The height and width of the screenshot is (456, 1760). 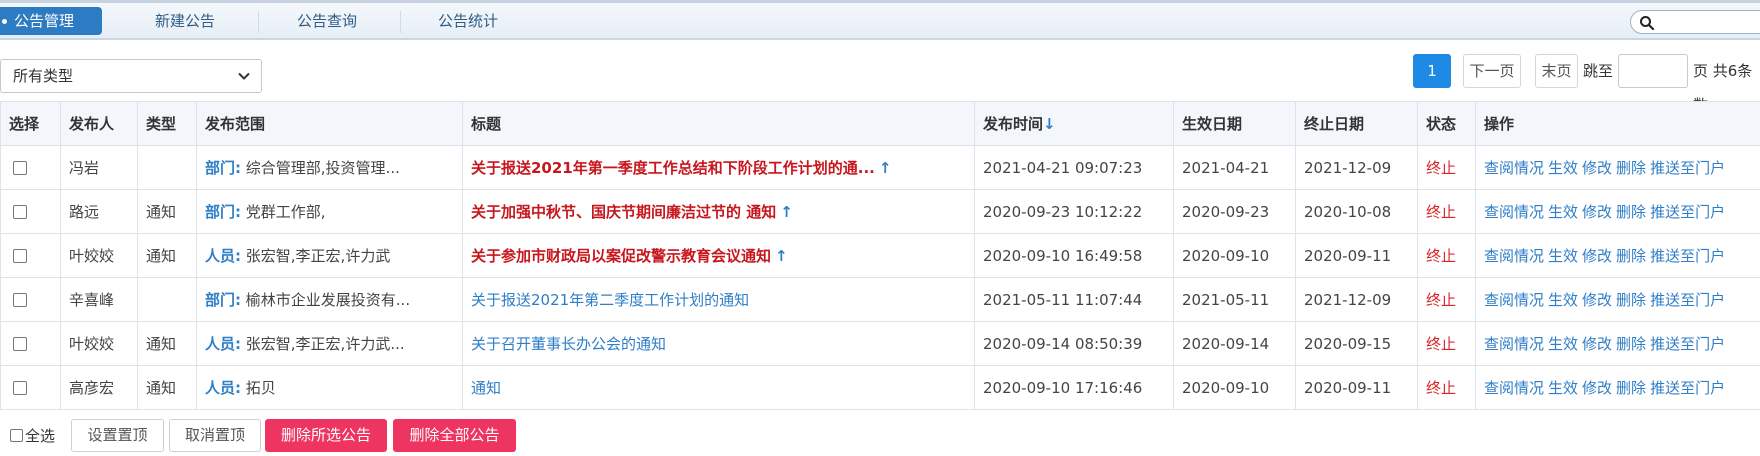 What do you see at coordinates (99, 211) in the screenshot?
I see `publisher-cell: 路远` at bounding box center [99, 211].